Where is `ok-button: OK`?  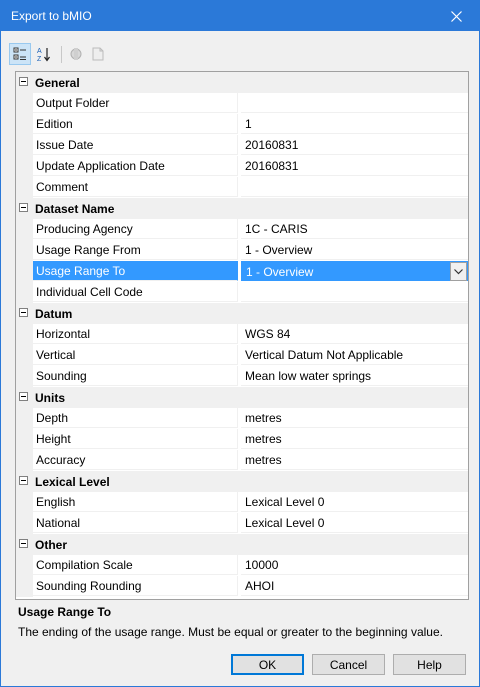
ok-button: OK is located at coordinates (267, 664).